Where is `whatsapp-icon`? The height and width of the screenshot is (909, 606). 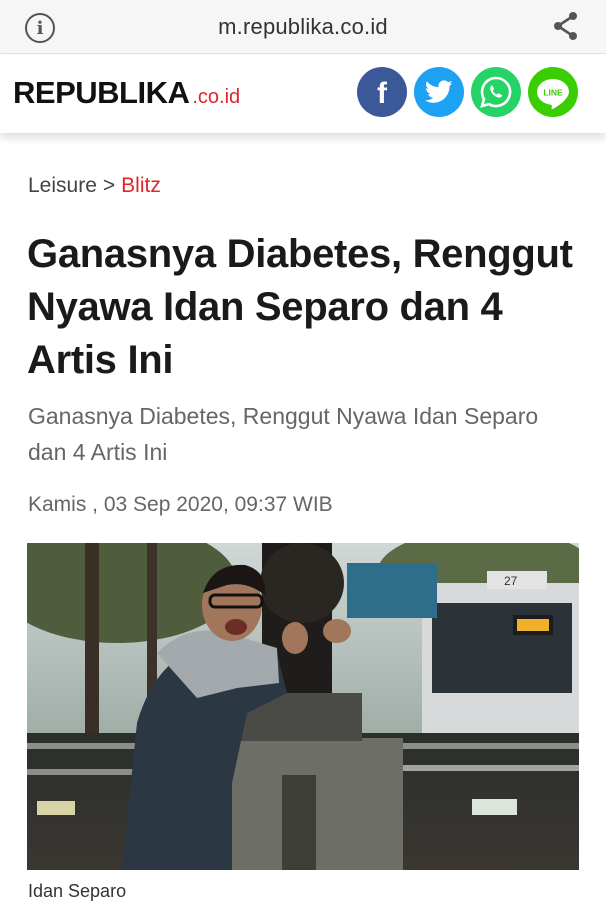 whatsapp-icon is located at coordinates (496, 92).